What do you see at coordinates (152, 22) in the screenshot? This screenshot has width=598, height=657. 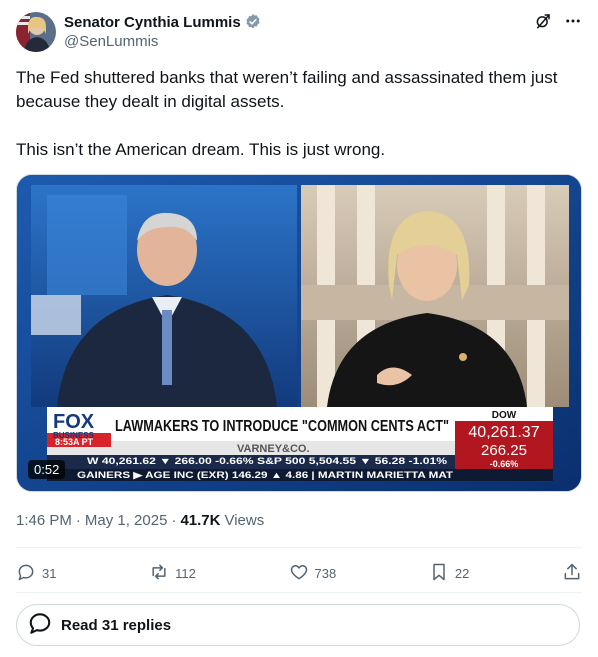 I see `author-name: Senator Cynthia Lummis` at bounding box center [152, 22].